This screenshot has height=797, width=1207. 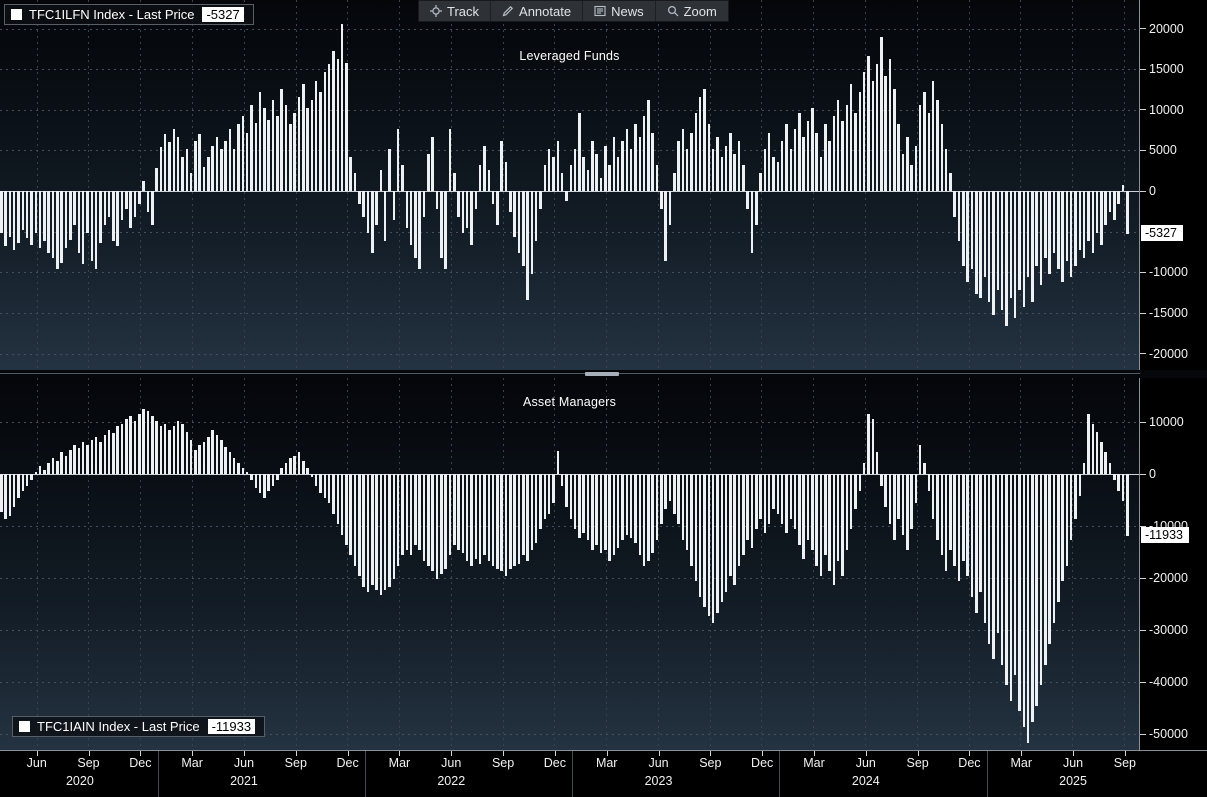 I want to click on zoom-button: Zoom, so click(x=692, y=11).